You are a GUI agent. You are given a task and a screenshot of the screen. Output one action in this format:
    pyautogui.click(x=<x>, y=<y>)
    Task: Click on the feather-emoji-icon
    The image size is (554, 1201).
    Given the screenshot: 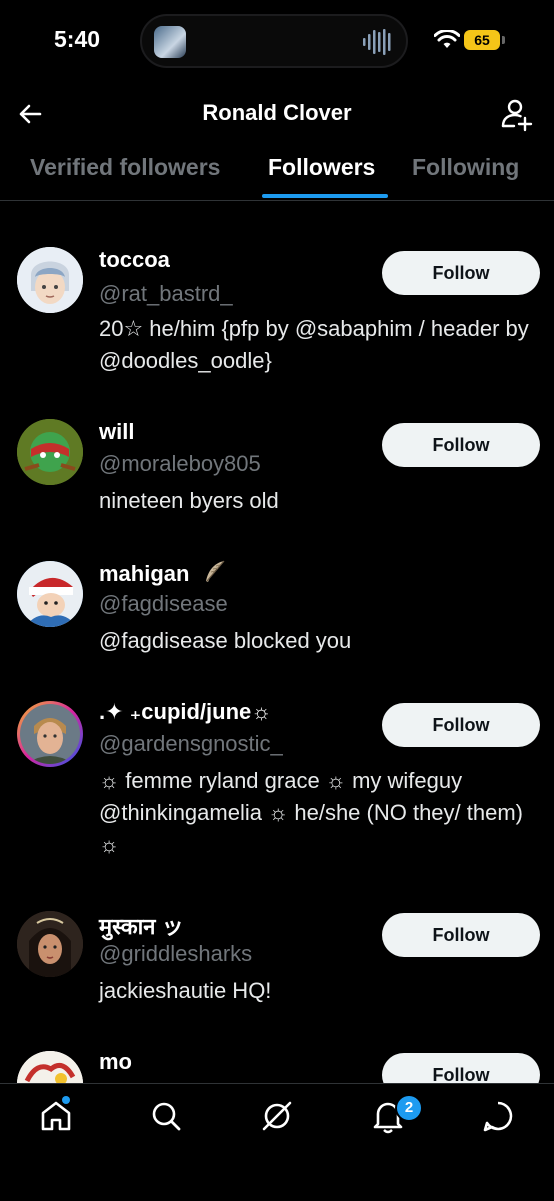 What is the action you would take?
    pyautogui.click(x=215, y=571)
    